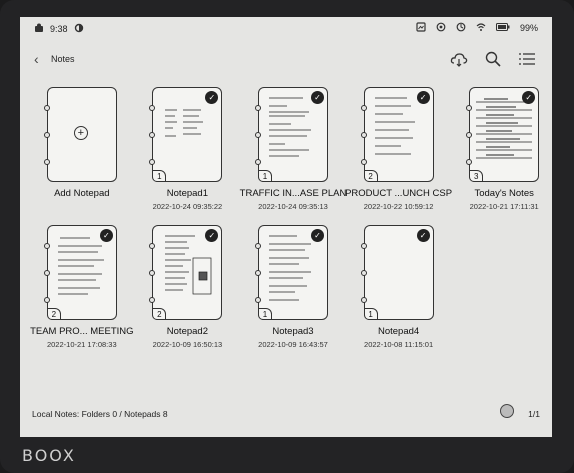 This screenshot has width=574, height=473. What do you see at coordinates (507, 411) in the screenshot?
I see `account-avatar-icon` at bounding box center [507, 411].